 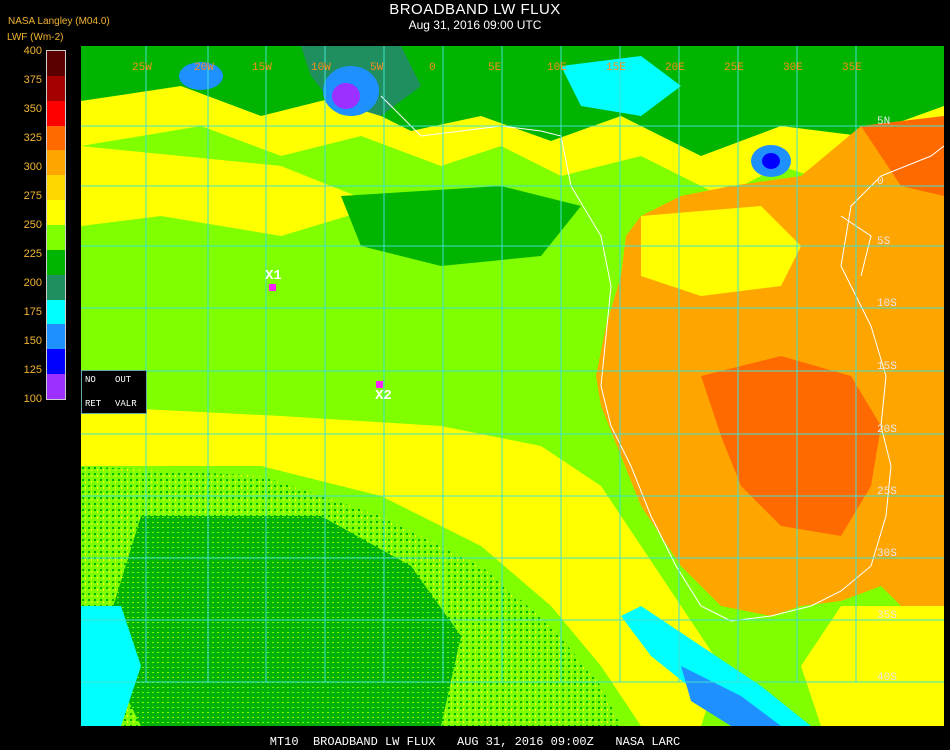 What do you see at coordinates (123, 380) in the screenshot?
I see `out-label: OUT` at bounding box center [123, 380].